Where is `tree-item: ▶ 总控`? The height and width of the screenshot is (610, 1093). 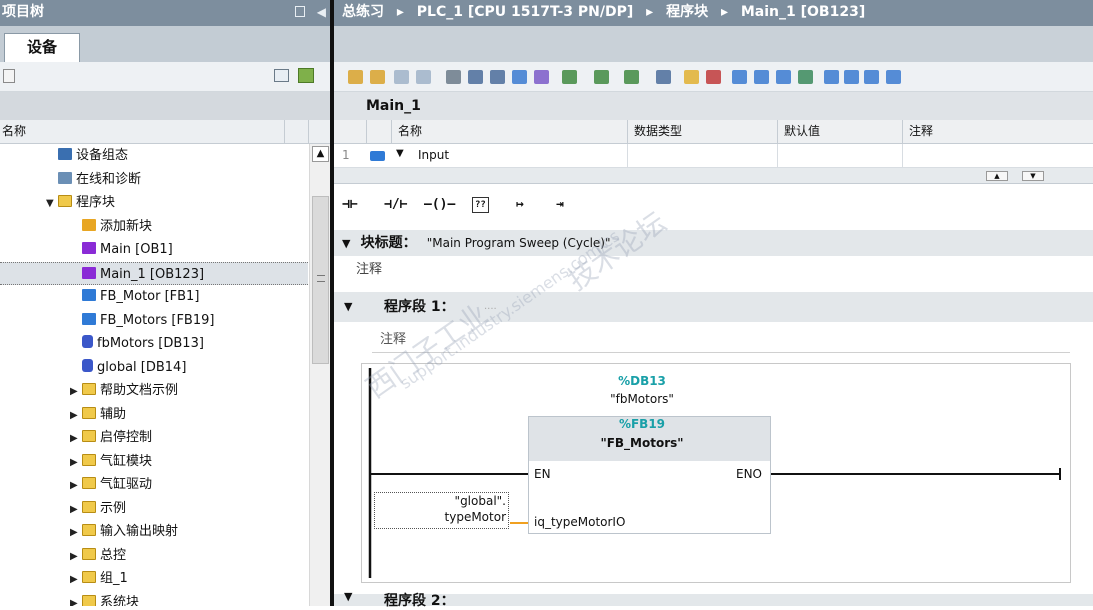
tree-item: ▶ 总控 is located at coordinates (154, 556).